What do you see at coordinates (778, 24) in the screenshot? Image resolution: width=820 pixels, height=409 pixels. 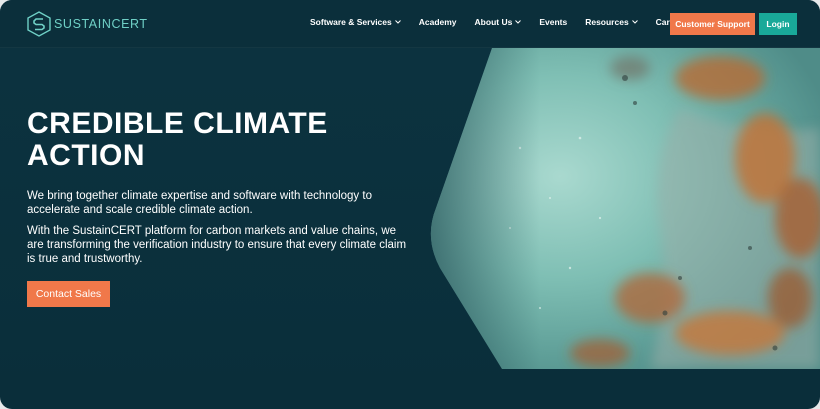 I see `login-button: Login` at bounding box center [778, 24].